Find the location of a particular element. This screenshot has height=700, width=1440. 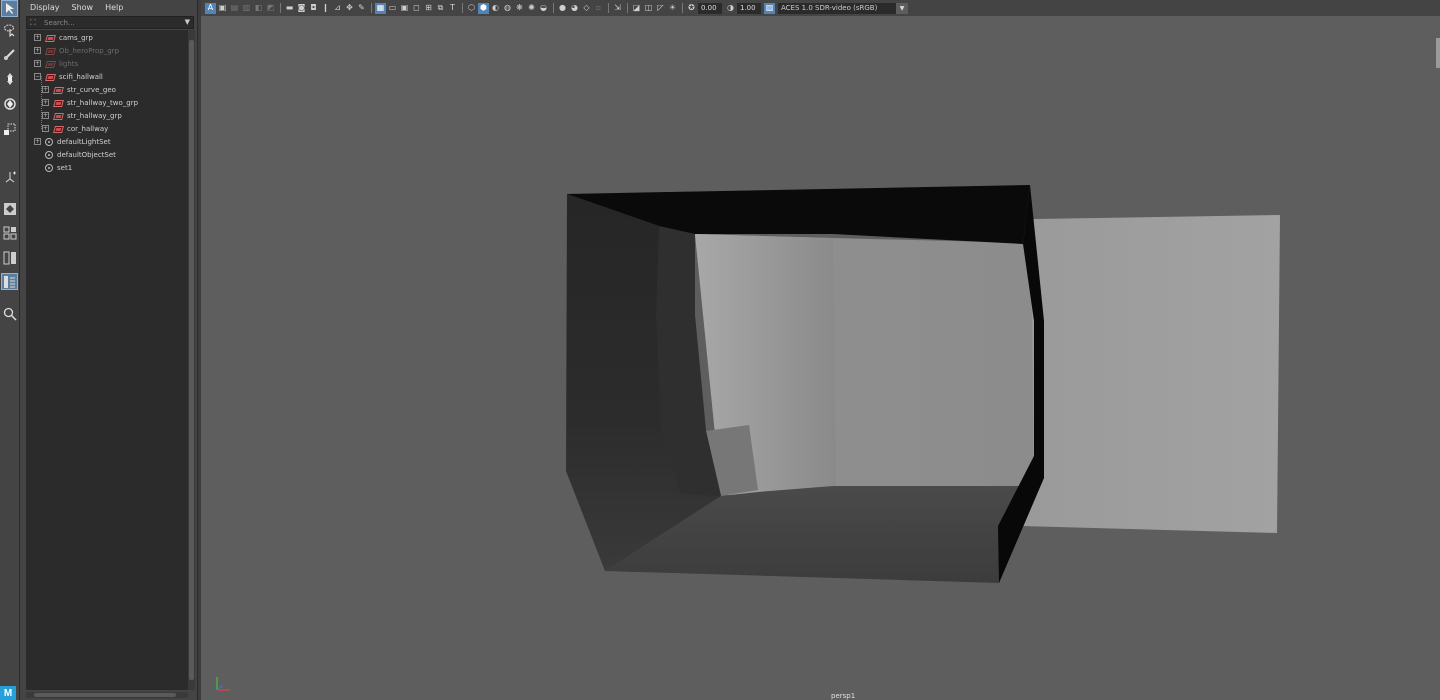

depth-of-field-icon: ◇ is located at coordinates (586, 8).